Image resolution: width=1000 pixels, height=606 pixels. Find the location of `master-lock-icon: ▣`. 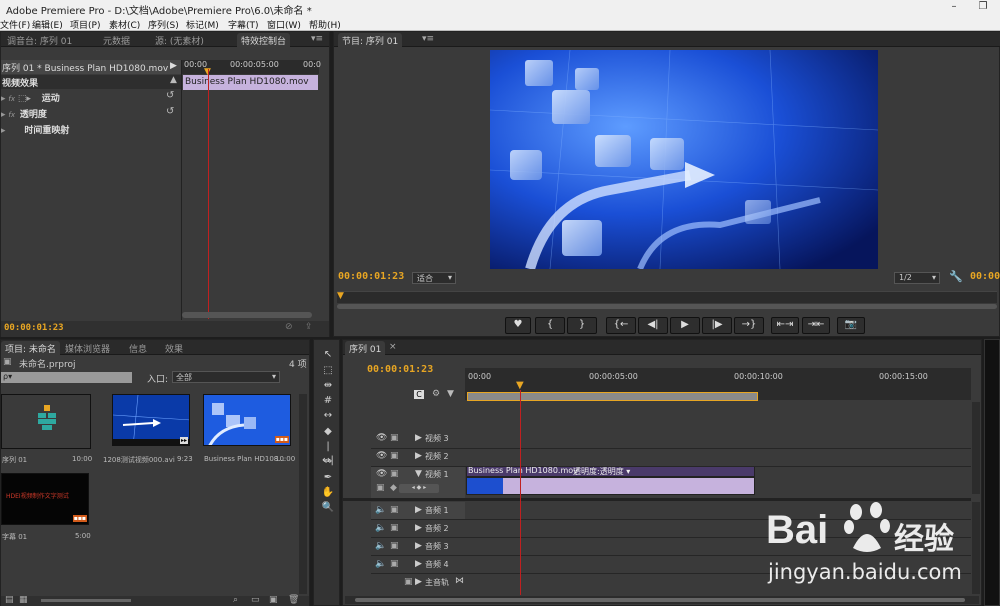

master-lock-icon: ▣ is located at coordinates (408, 582).